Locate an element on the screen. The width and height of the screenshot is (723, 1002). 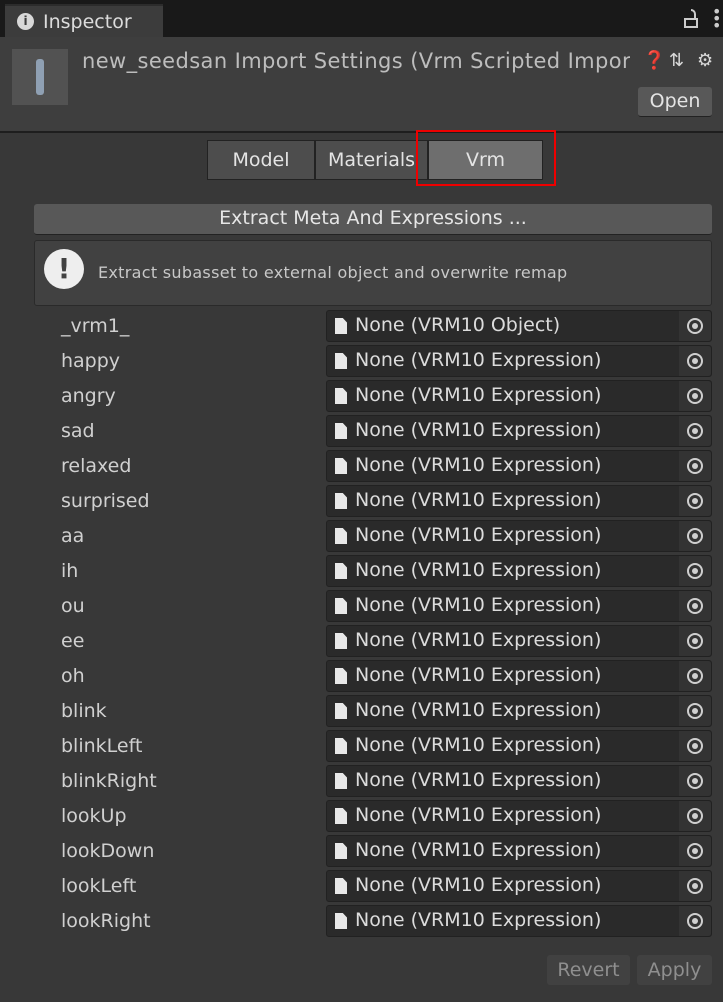
field-row: lookDown None (VRM10 Expression) is located at coordinates (361, 852).